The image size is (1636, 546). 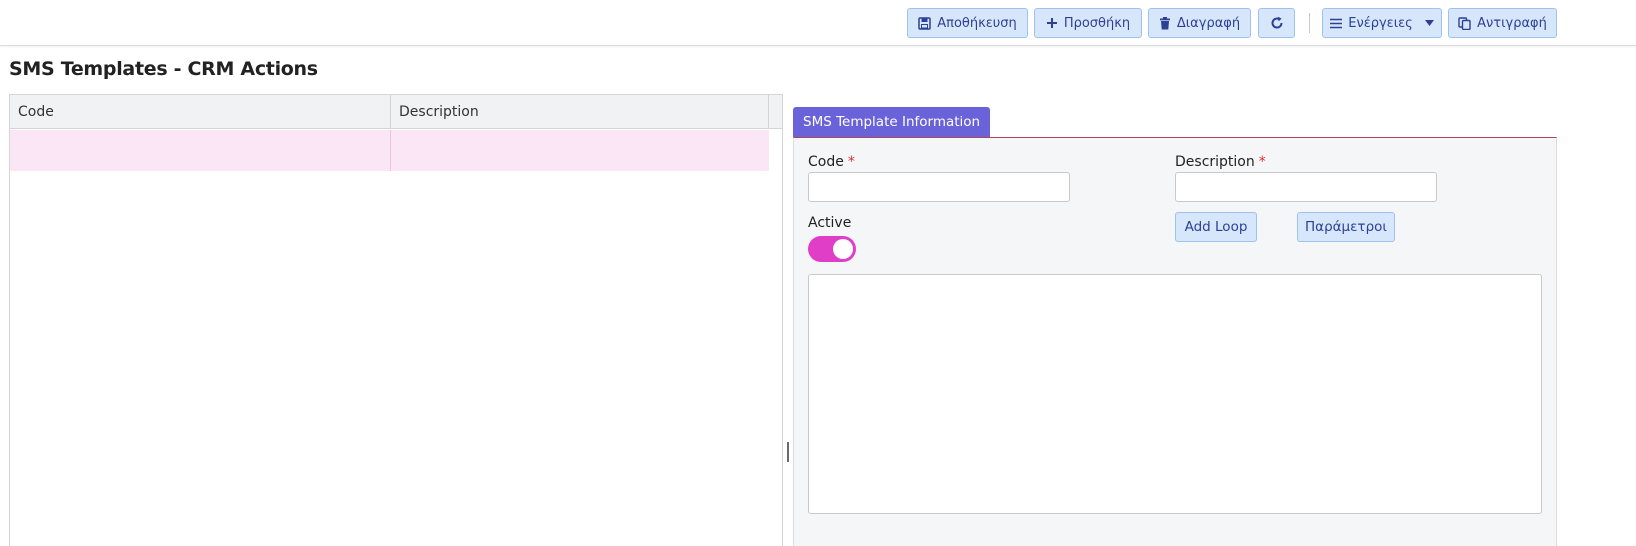 I want to click on page-title: SMS Templates - CRM Actions, so click(x=163, y=69).